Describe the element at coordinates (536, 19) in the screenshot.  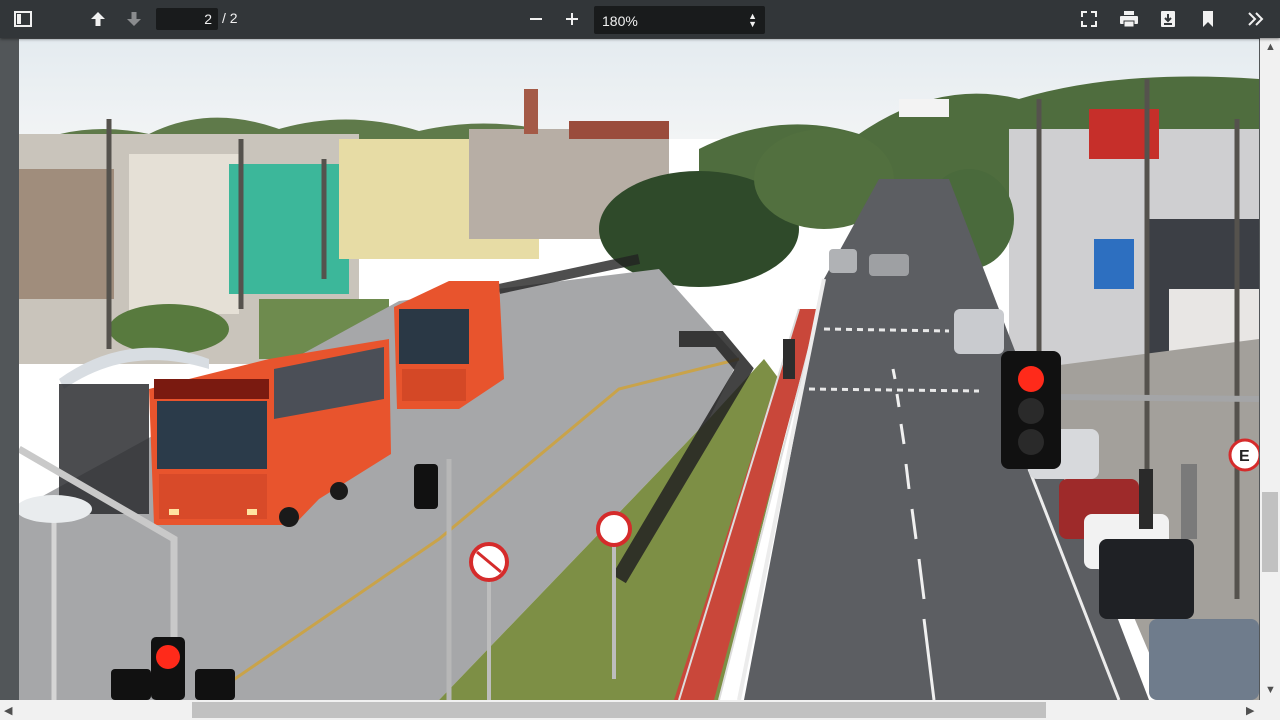
I see `minus-icon` at that location.